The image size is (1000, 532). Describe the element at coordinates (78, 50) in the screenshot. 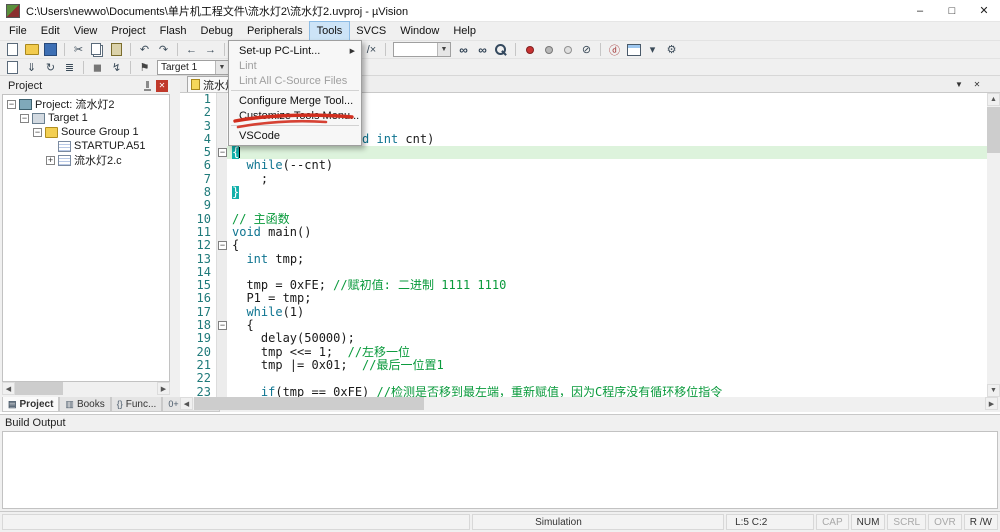

I see `cut-icon: ✂` at that location.